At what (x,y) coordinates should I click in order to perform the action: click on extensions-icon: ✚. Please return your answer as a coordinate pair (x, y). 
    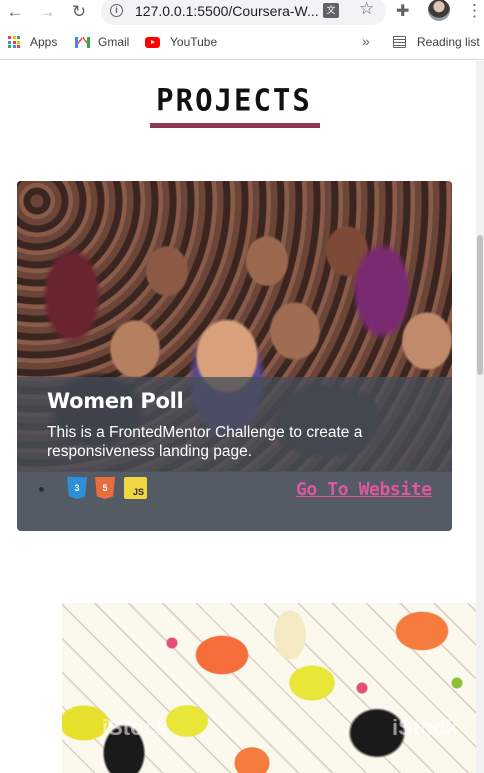
    Looking at the image, I should click on (402, 11).